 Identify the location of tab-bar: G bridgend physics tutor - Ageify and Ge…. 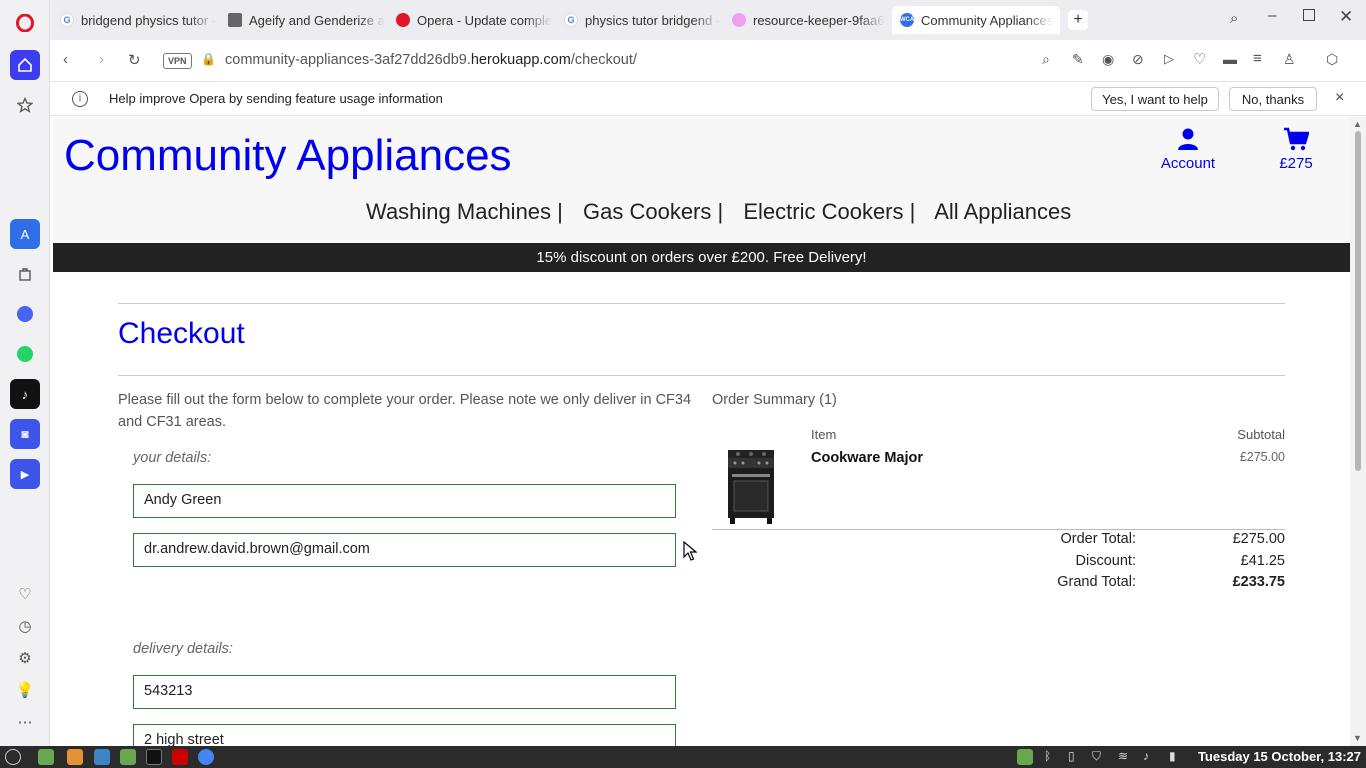
(708, 20).